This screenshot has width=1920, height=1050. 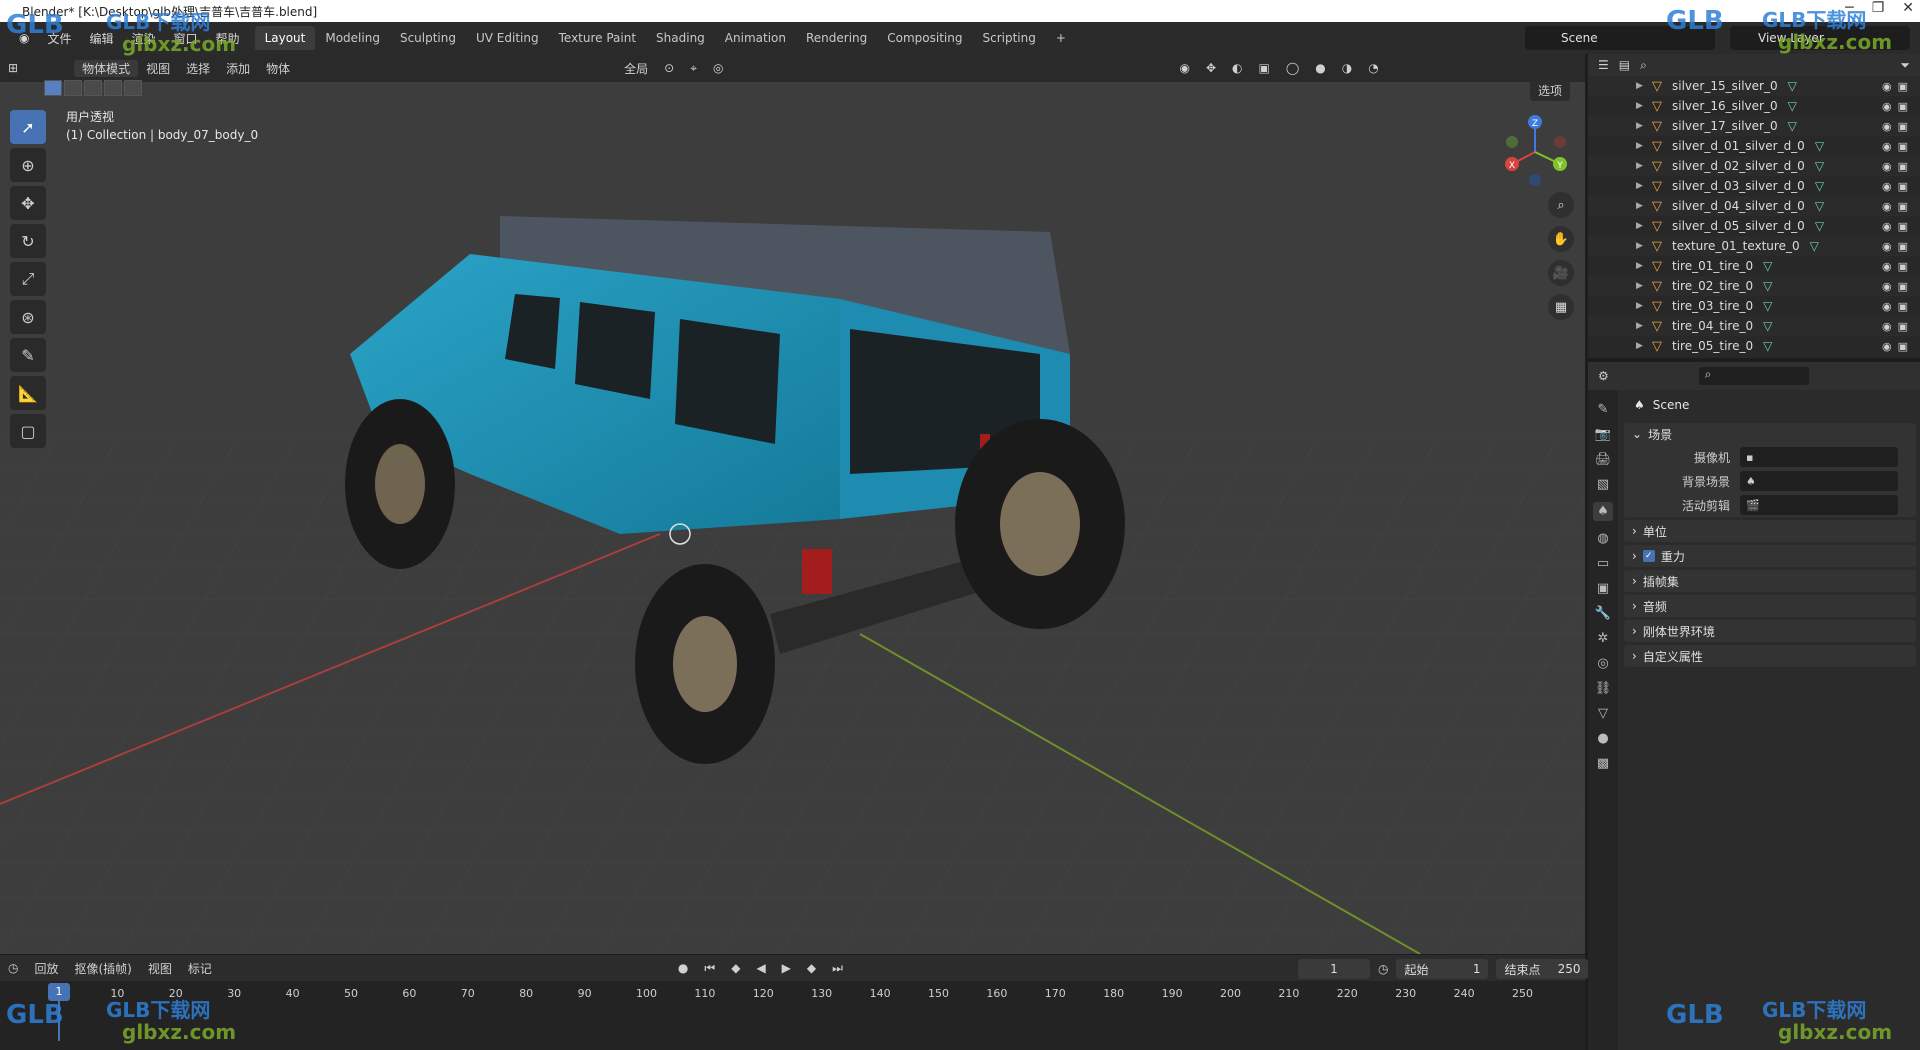 I want to click on outliner-row: ▶ ▽ silver_d_05_silver_d_0 ▽ ◉▣, so click(x=1754, y=226).